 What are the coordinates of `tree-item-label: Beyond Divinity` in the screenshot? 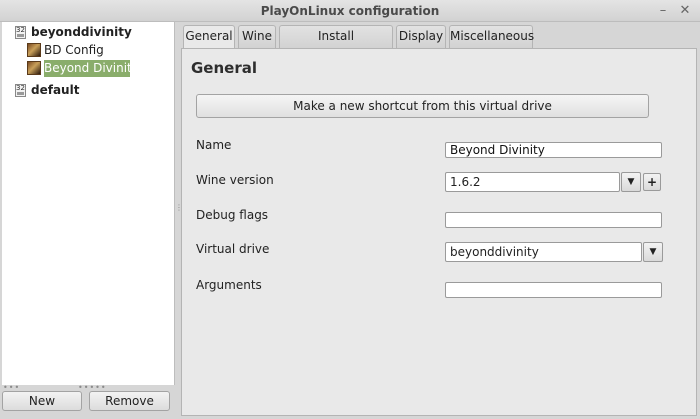 It's located at (91, 68).